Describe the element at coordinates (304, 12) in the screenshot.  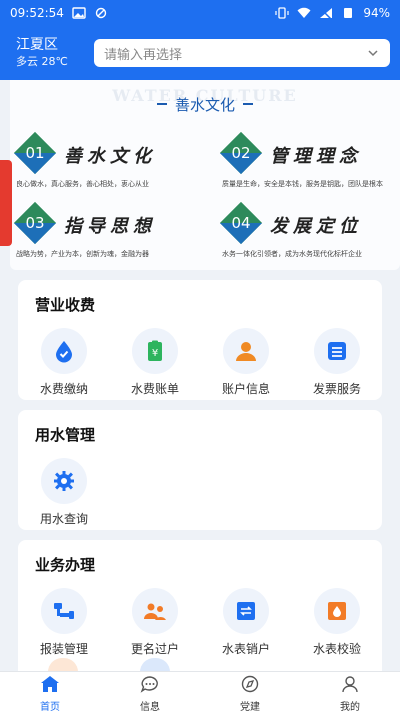
I see `wifi-icon` at that location.